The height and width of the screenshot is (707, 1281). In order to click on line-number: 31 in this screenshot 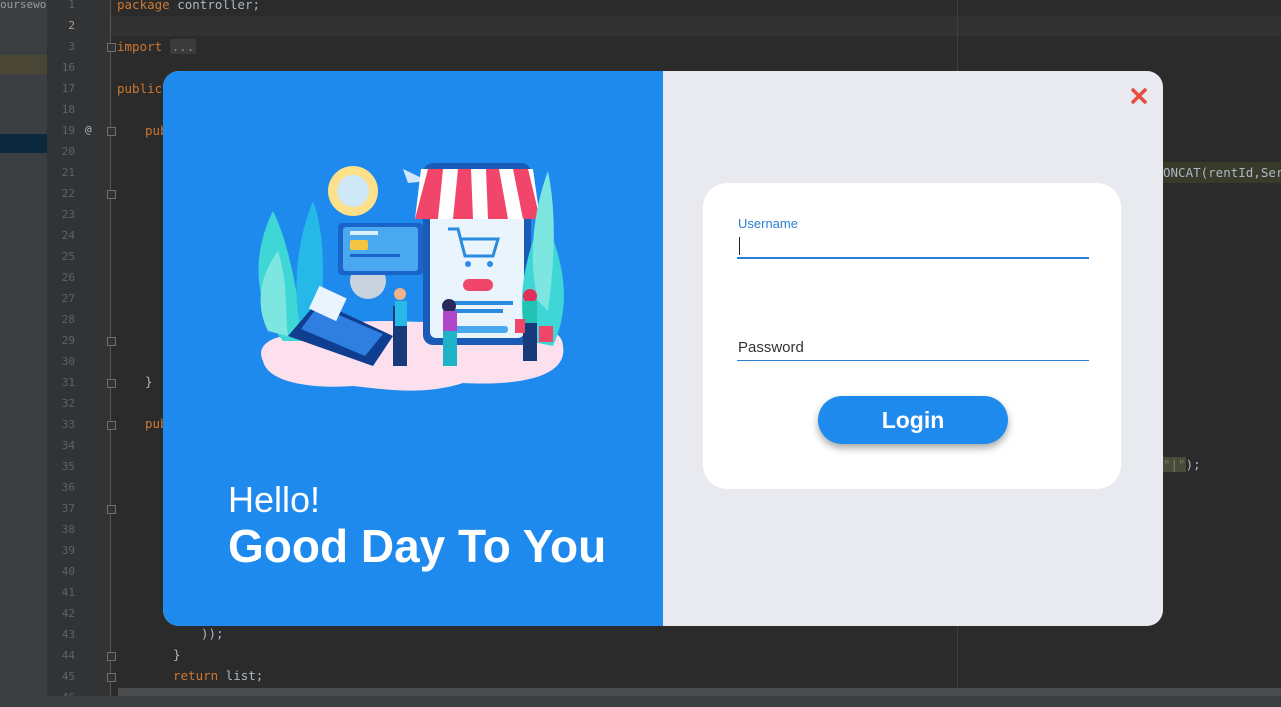, I will do `click(68, 382)`.